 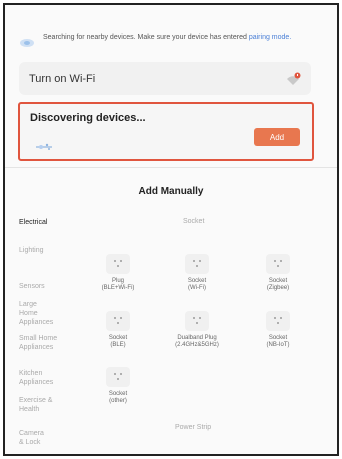 I want to click on sidebar-item-exercise-health: Exercise & Health, so click(x=41, y=405).